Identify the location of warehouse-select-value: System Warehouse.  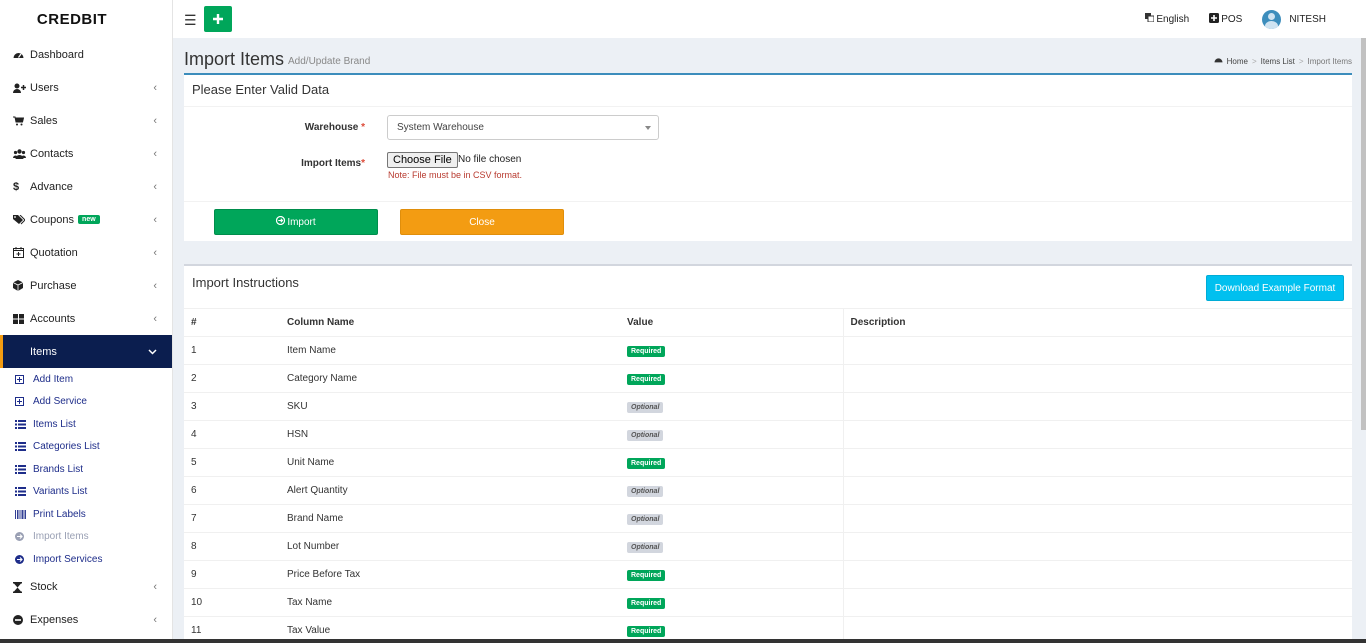
(440, 127).